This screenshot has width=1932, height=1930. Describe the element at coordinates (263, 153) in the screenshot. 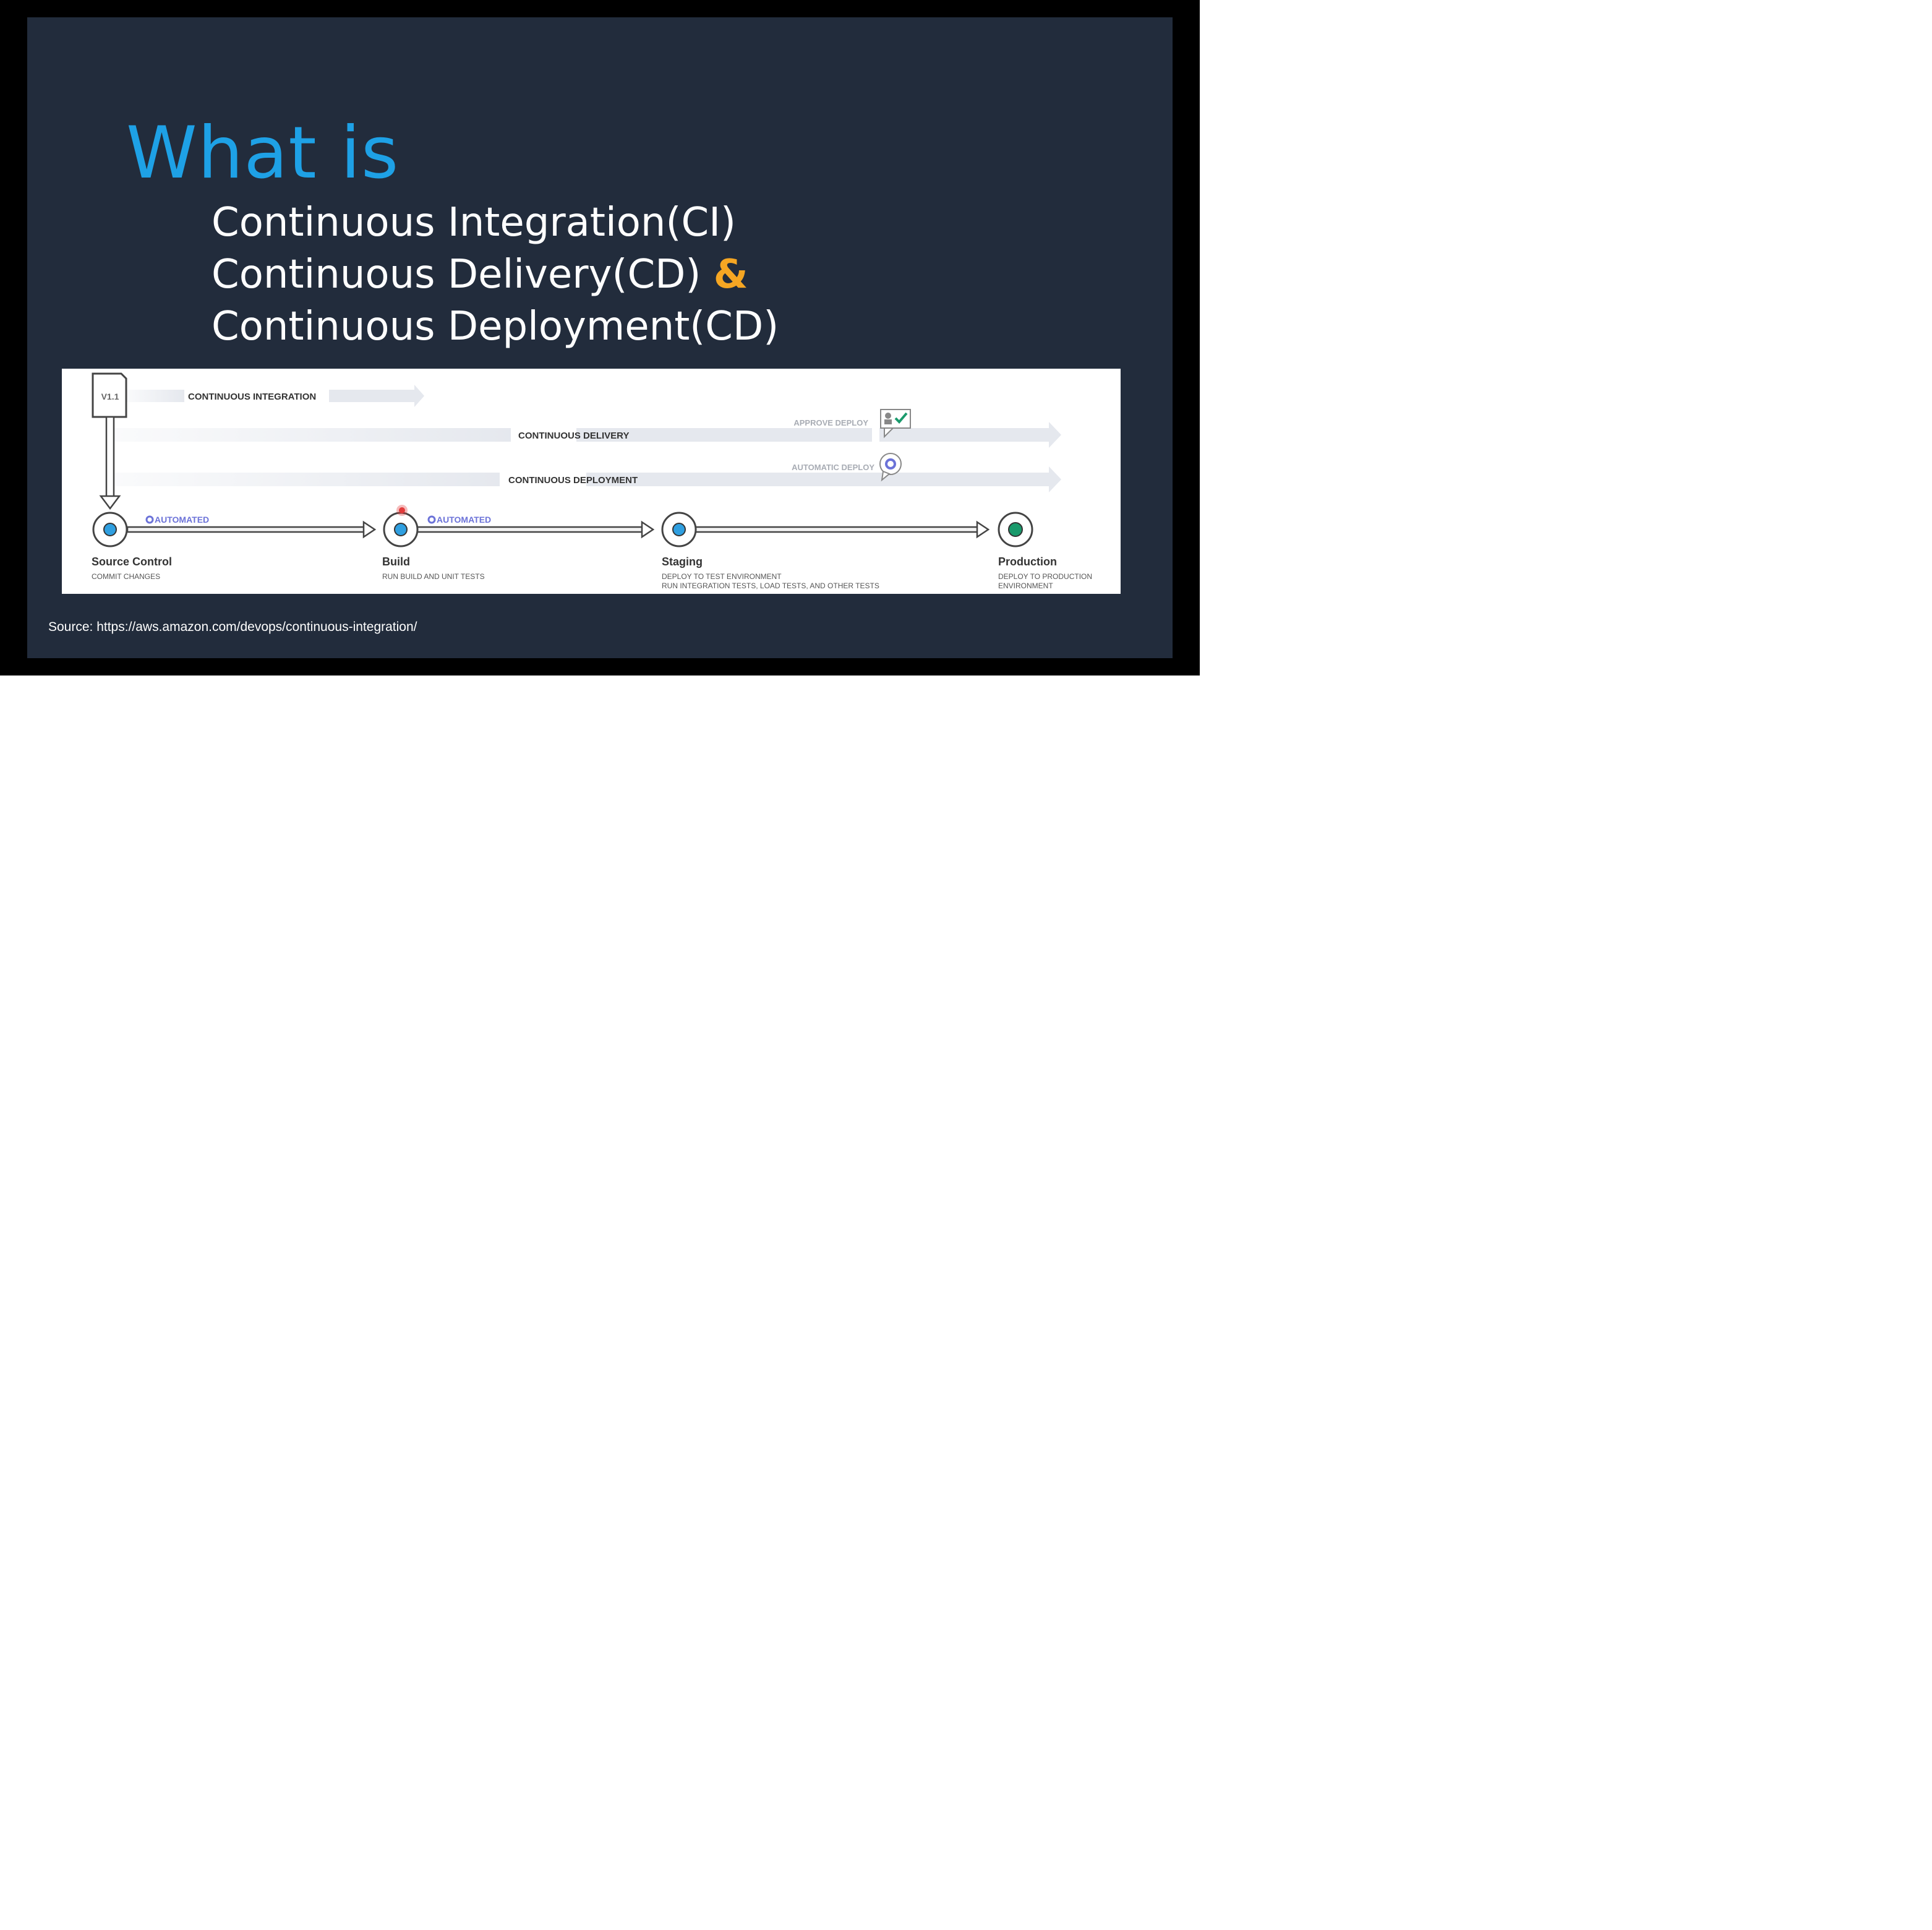

I see `slide-title: What is` at that location.